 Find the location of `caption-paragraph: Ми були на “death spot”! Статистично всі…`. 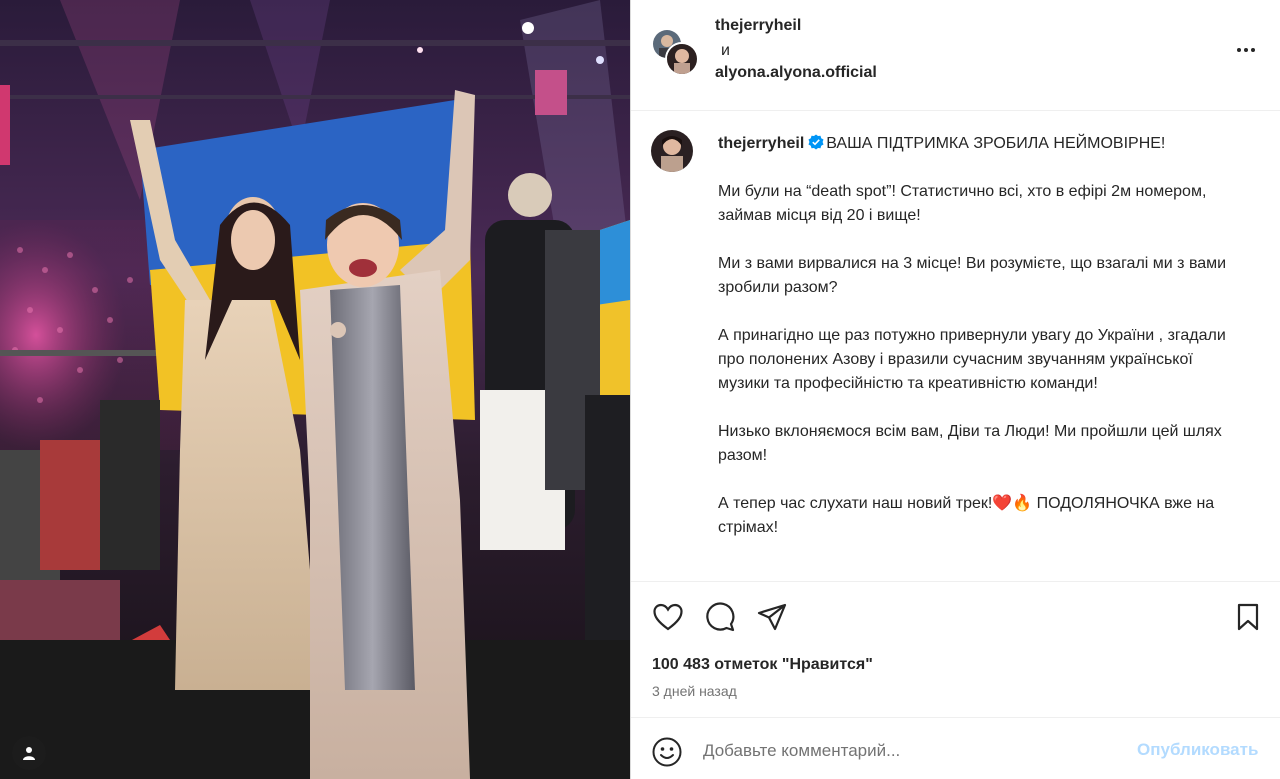

caption-paragraph: Ми були на “death spot”! Статистично всі… is located at coordinates (962, 203).